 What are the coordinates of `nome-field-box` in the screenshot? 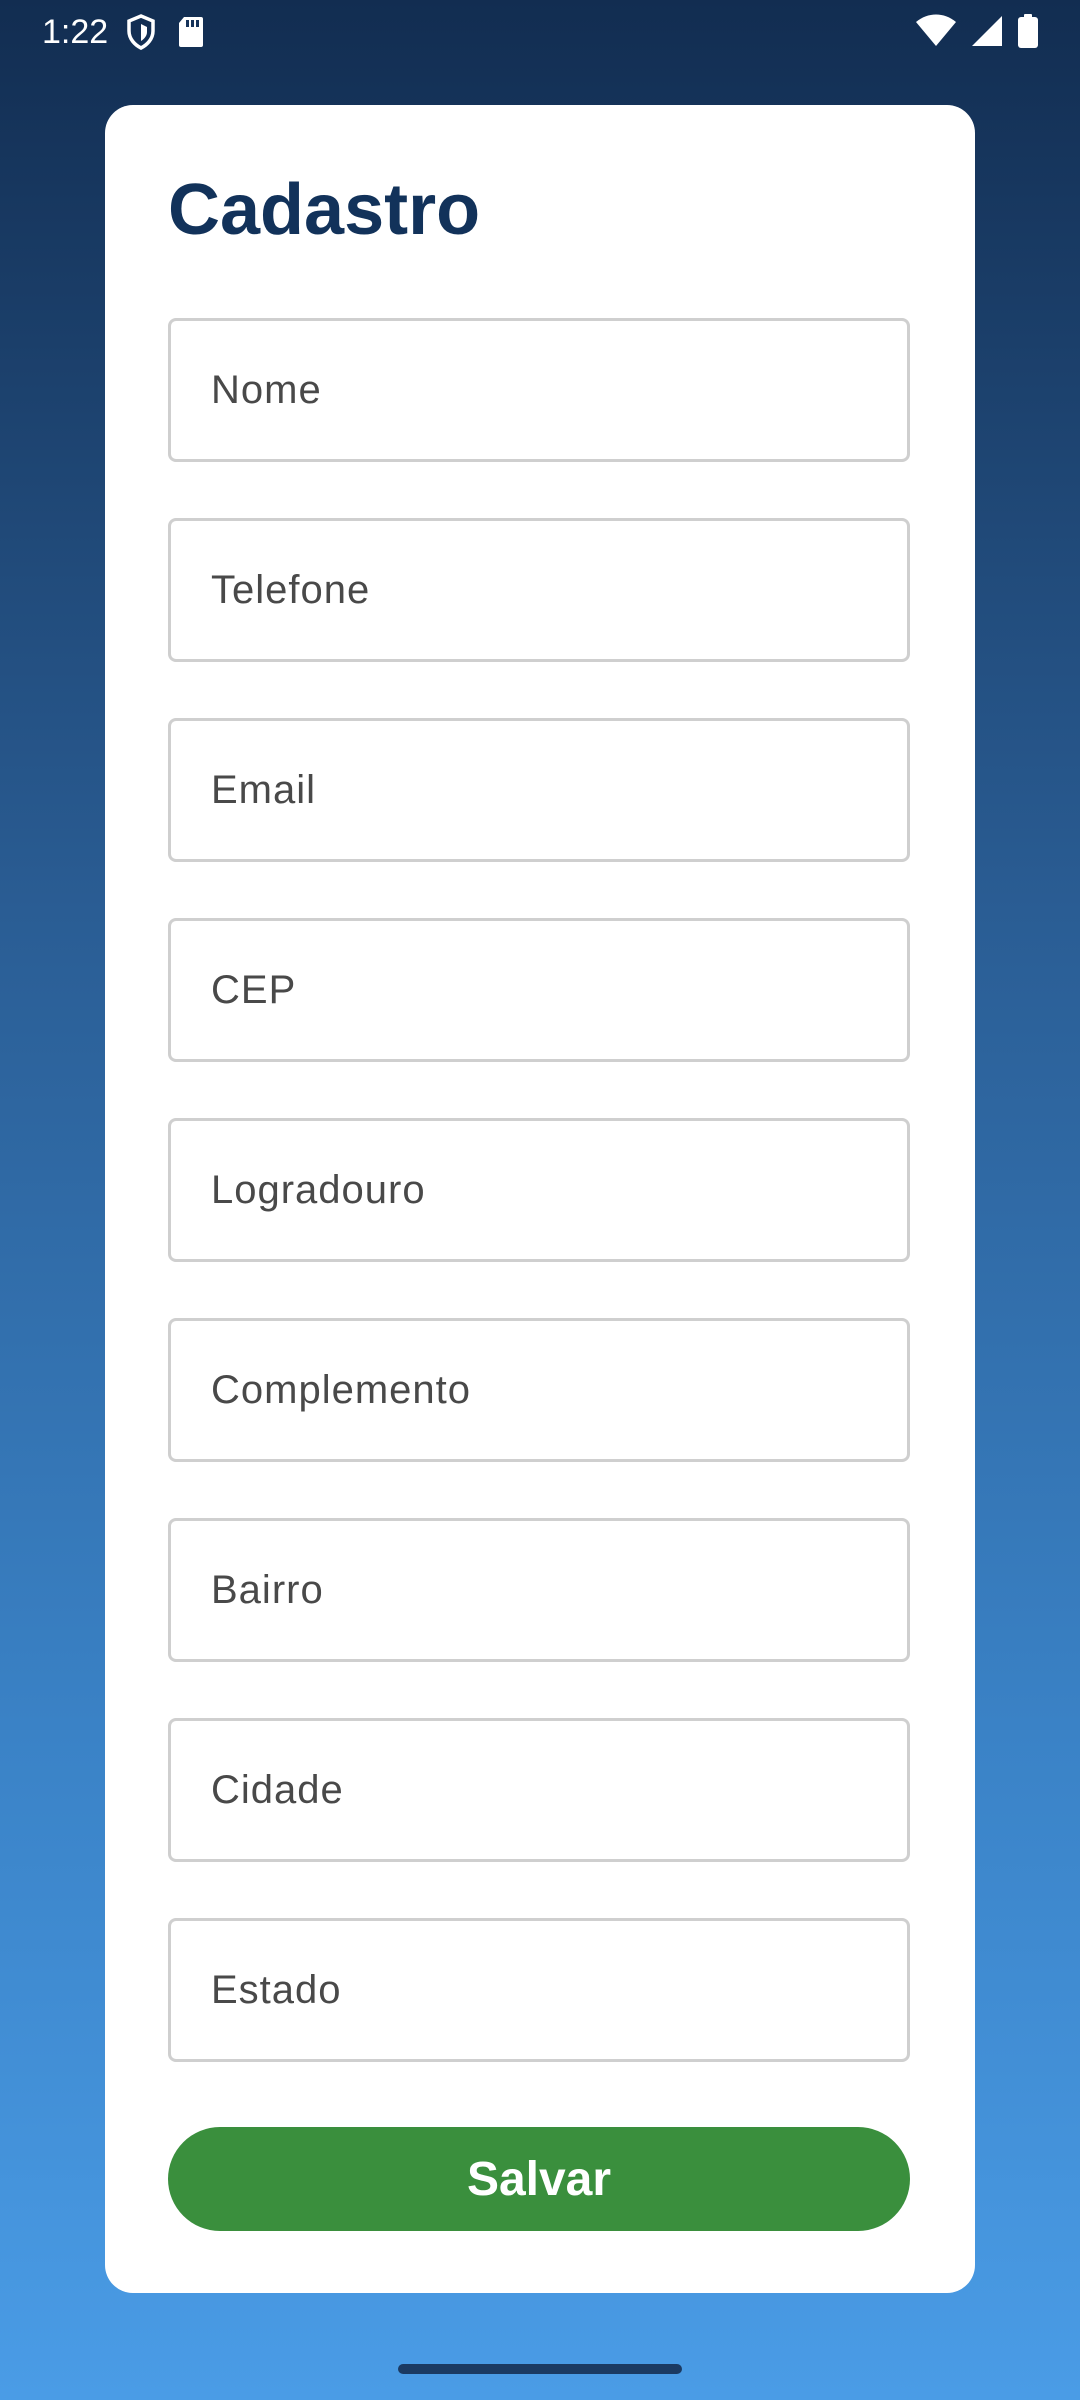 It's located at (539, 390).